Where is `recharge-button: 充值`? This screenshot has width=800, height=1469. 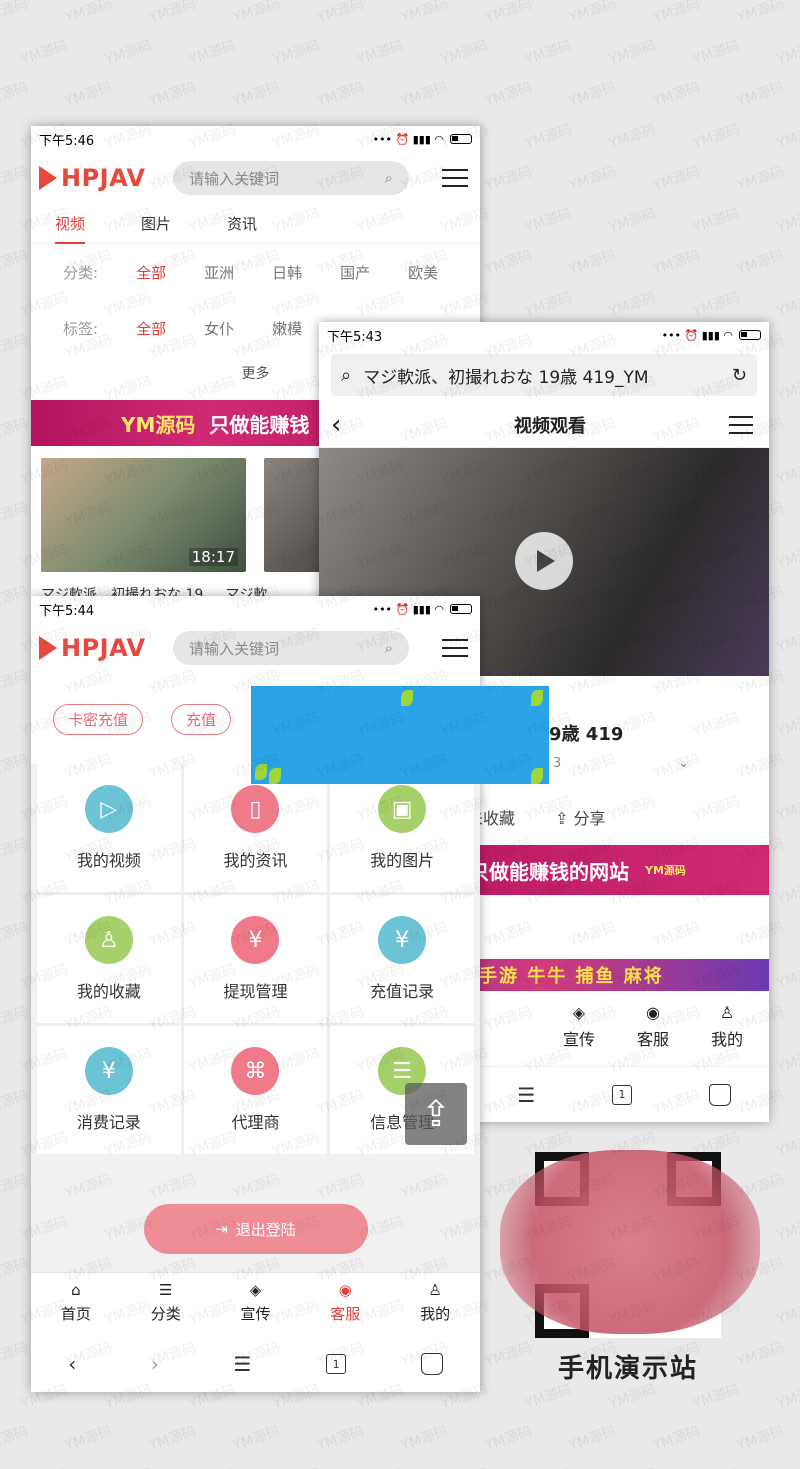 recharge-button: 充值 is located at coordinates (201, 719).